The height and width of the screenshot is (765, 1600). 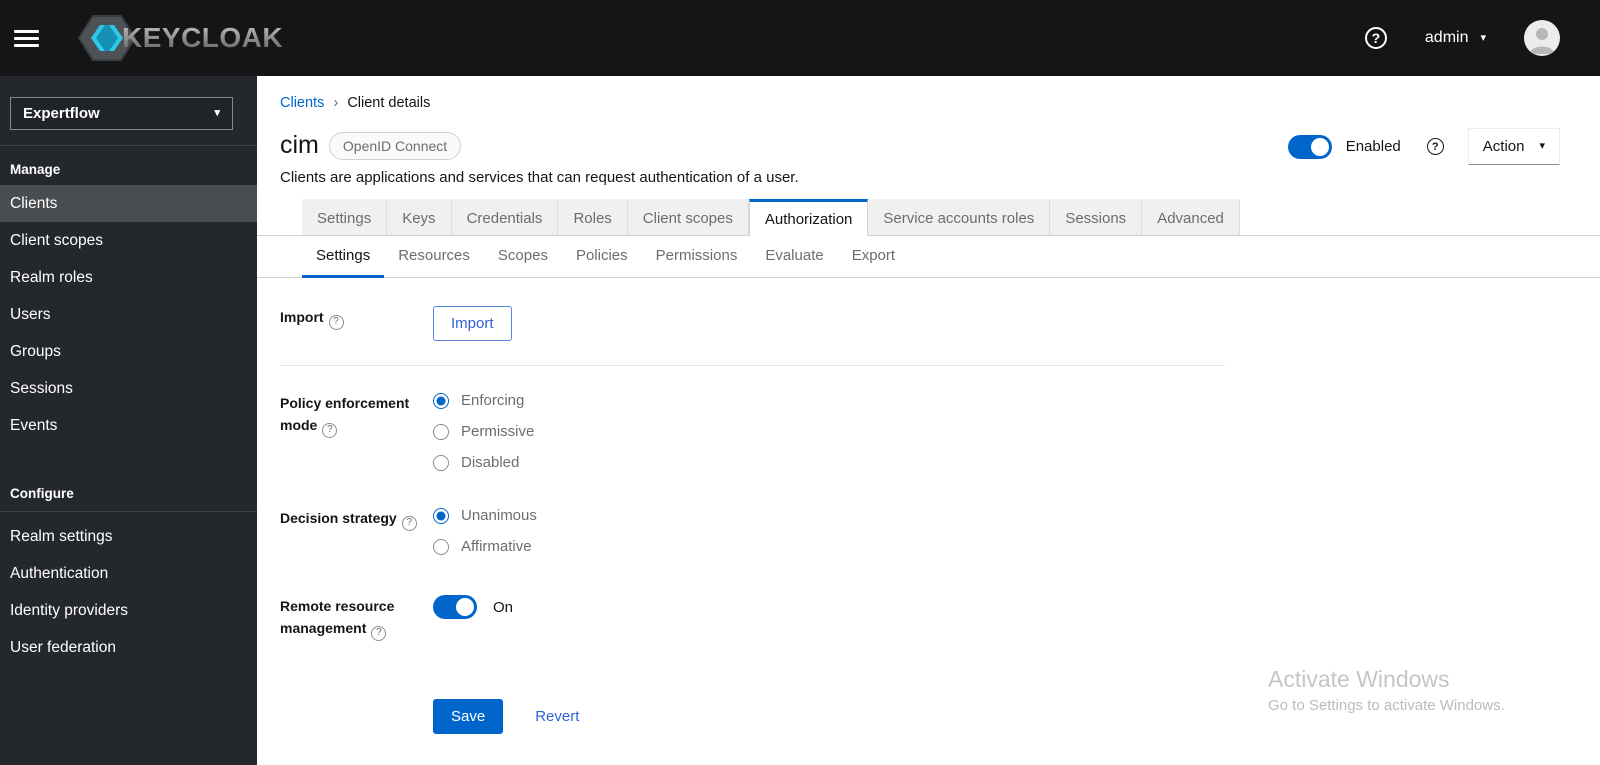 What do you see at coordinates (128, 573) in the screenshot?
I see `sidebar-item-authentication: Authentication` at bounding box center [128, 573].